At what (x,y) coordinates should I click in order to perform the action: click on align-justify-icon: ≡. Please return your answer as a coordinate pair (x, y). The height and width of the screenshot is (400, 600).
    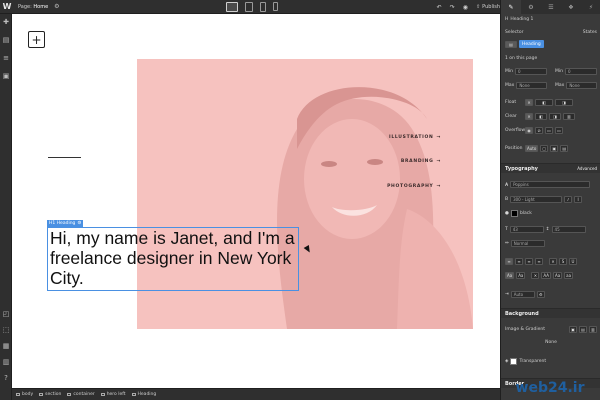
    Looking at the image, I should click on (539, 261).